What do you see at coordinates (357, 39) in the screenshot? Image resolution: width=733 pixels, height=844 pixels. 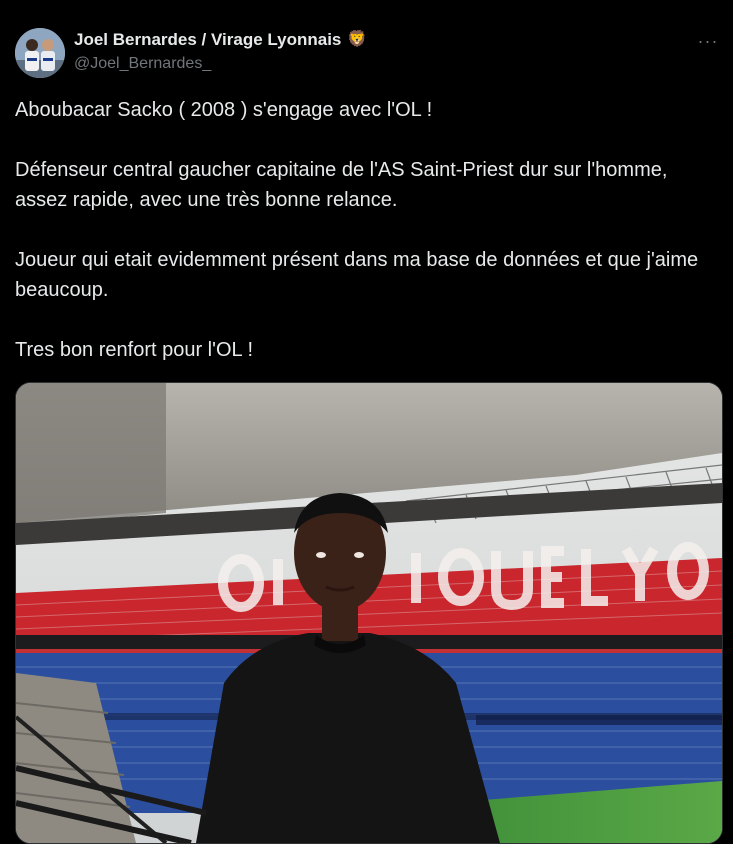 I see `lion-emoji-icon: 🦁` at bounding box center [357, 39].